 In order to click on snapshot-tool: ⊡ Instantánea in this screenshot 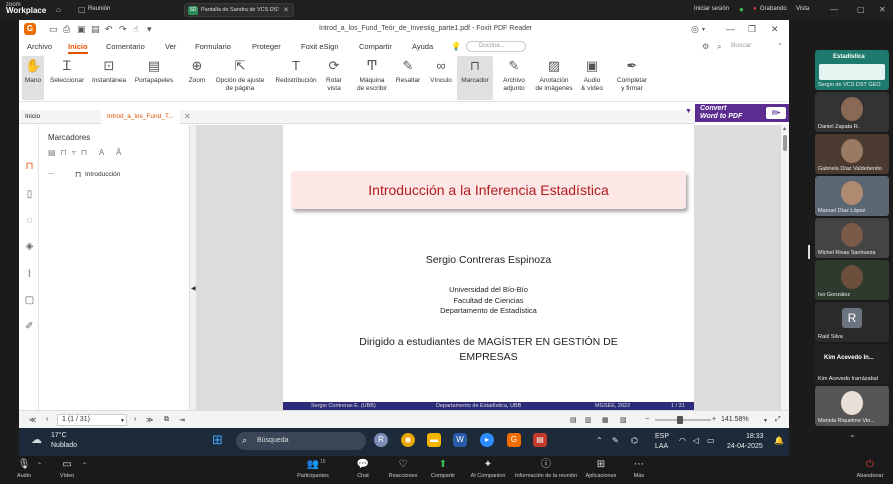, I will do `click(109, 78)`.